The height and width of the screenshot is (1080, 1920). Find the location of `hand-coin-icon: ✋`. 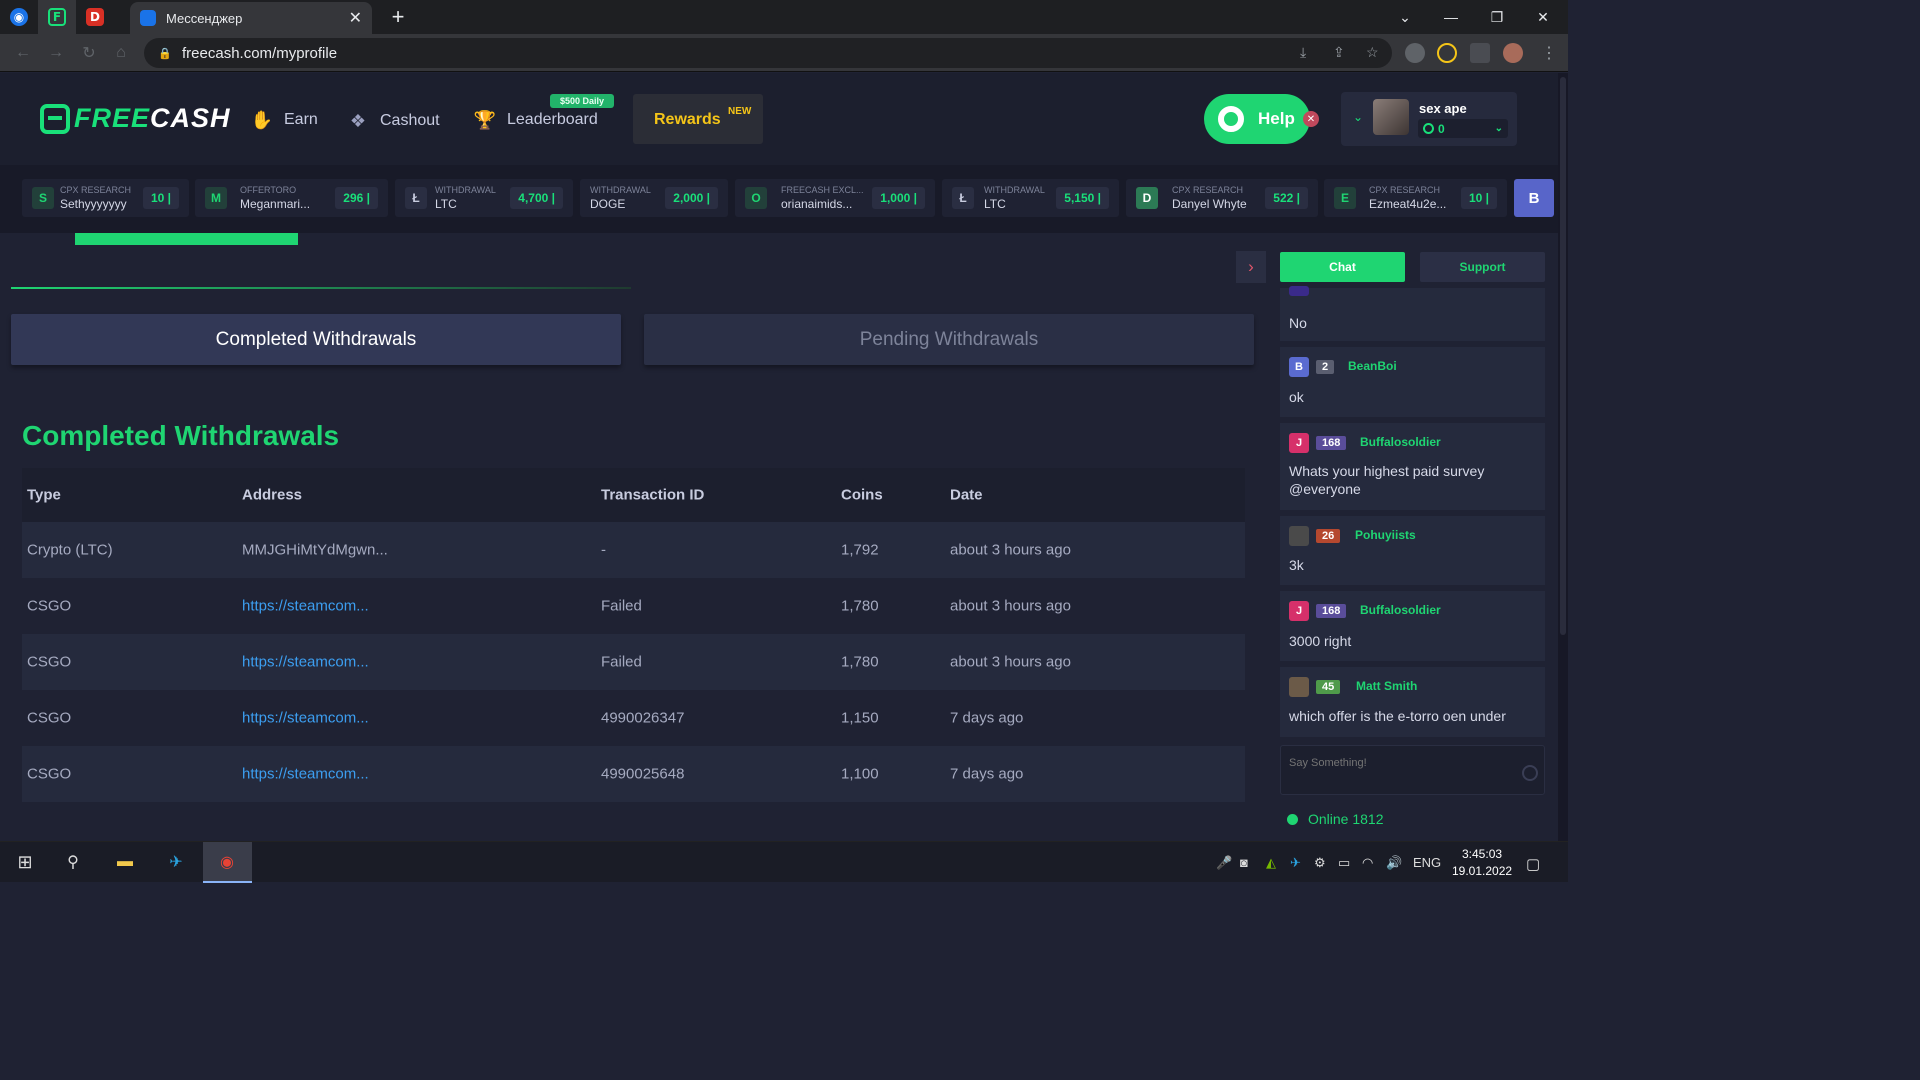

hand-coin-icon: ✋ is located at coordinates (262, 119).